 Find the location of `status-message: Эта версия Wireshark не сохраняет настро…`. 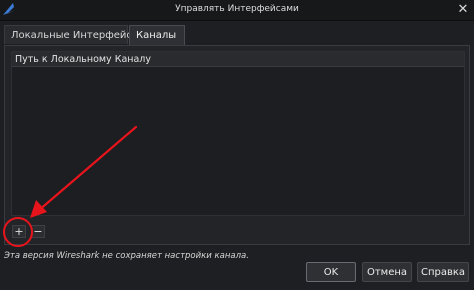

status-message: Эта версия Wireshark не сохраняет настро… is located at coordinates (126, 256).